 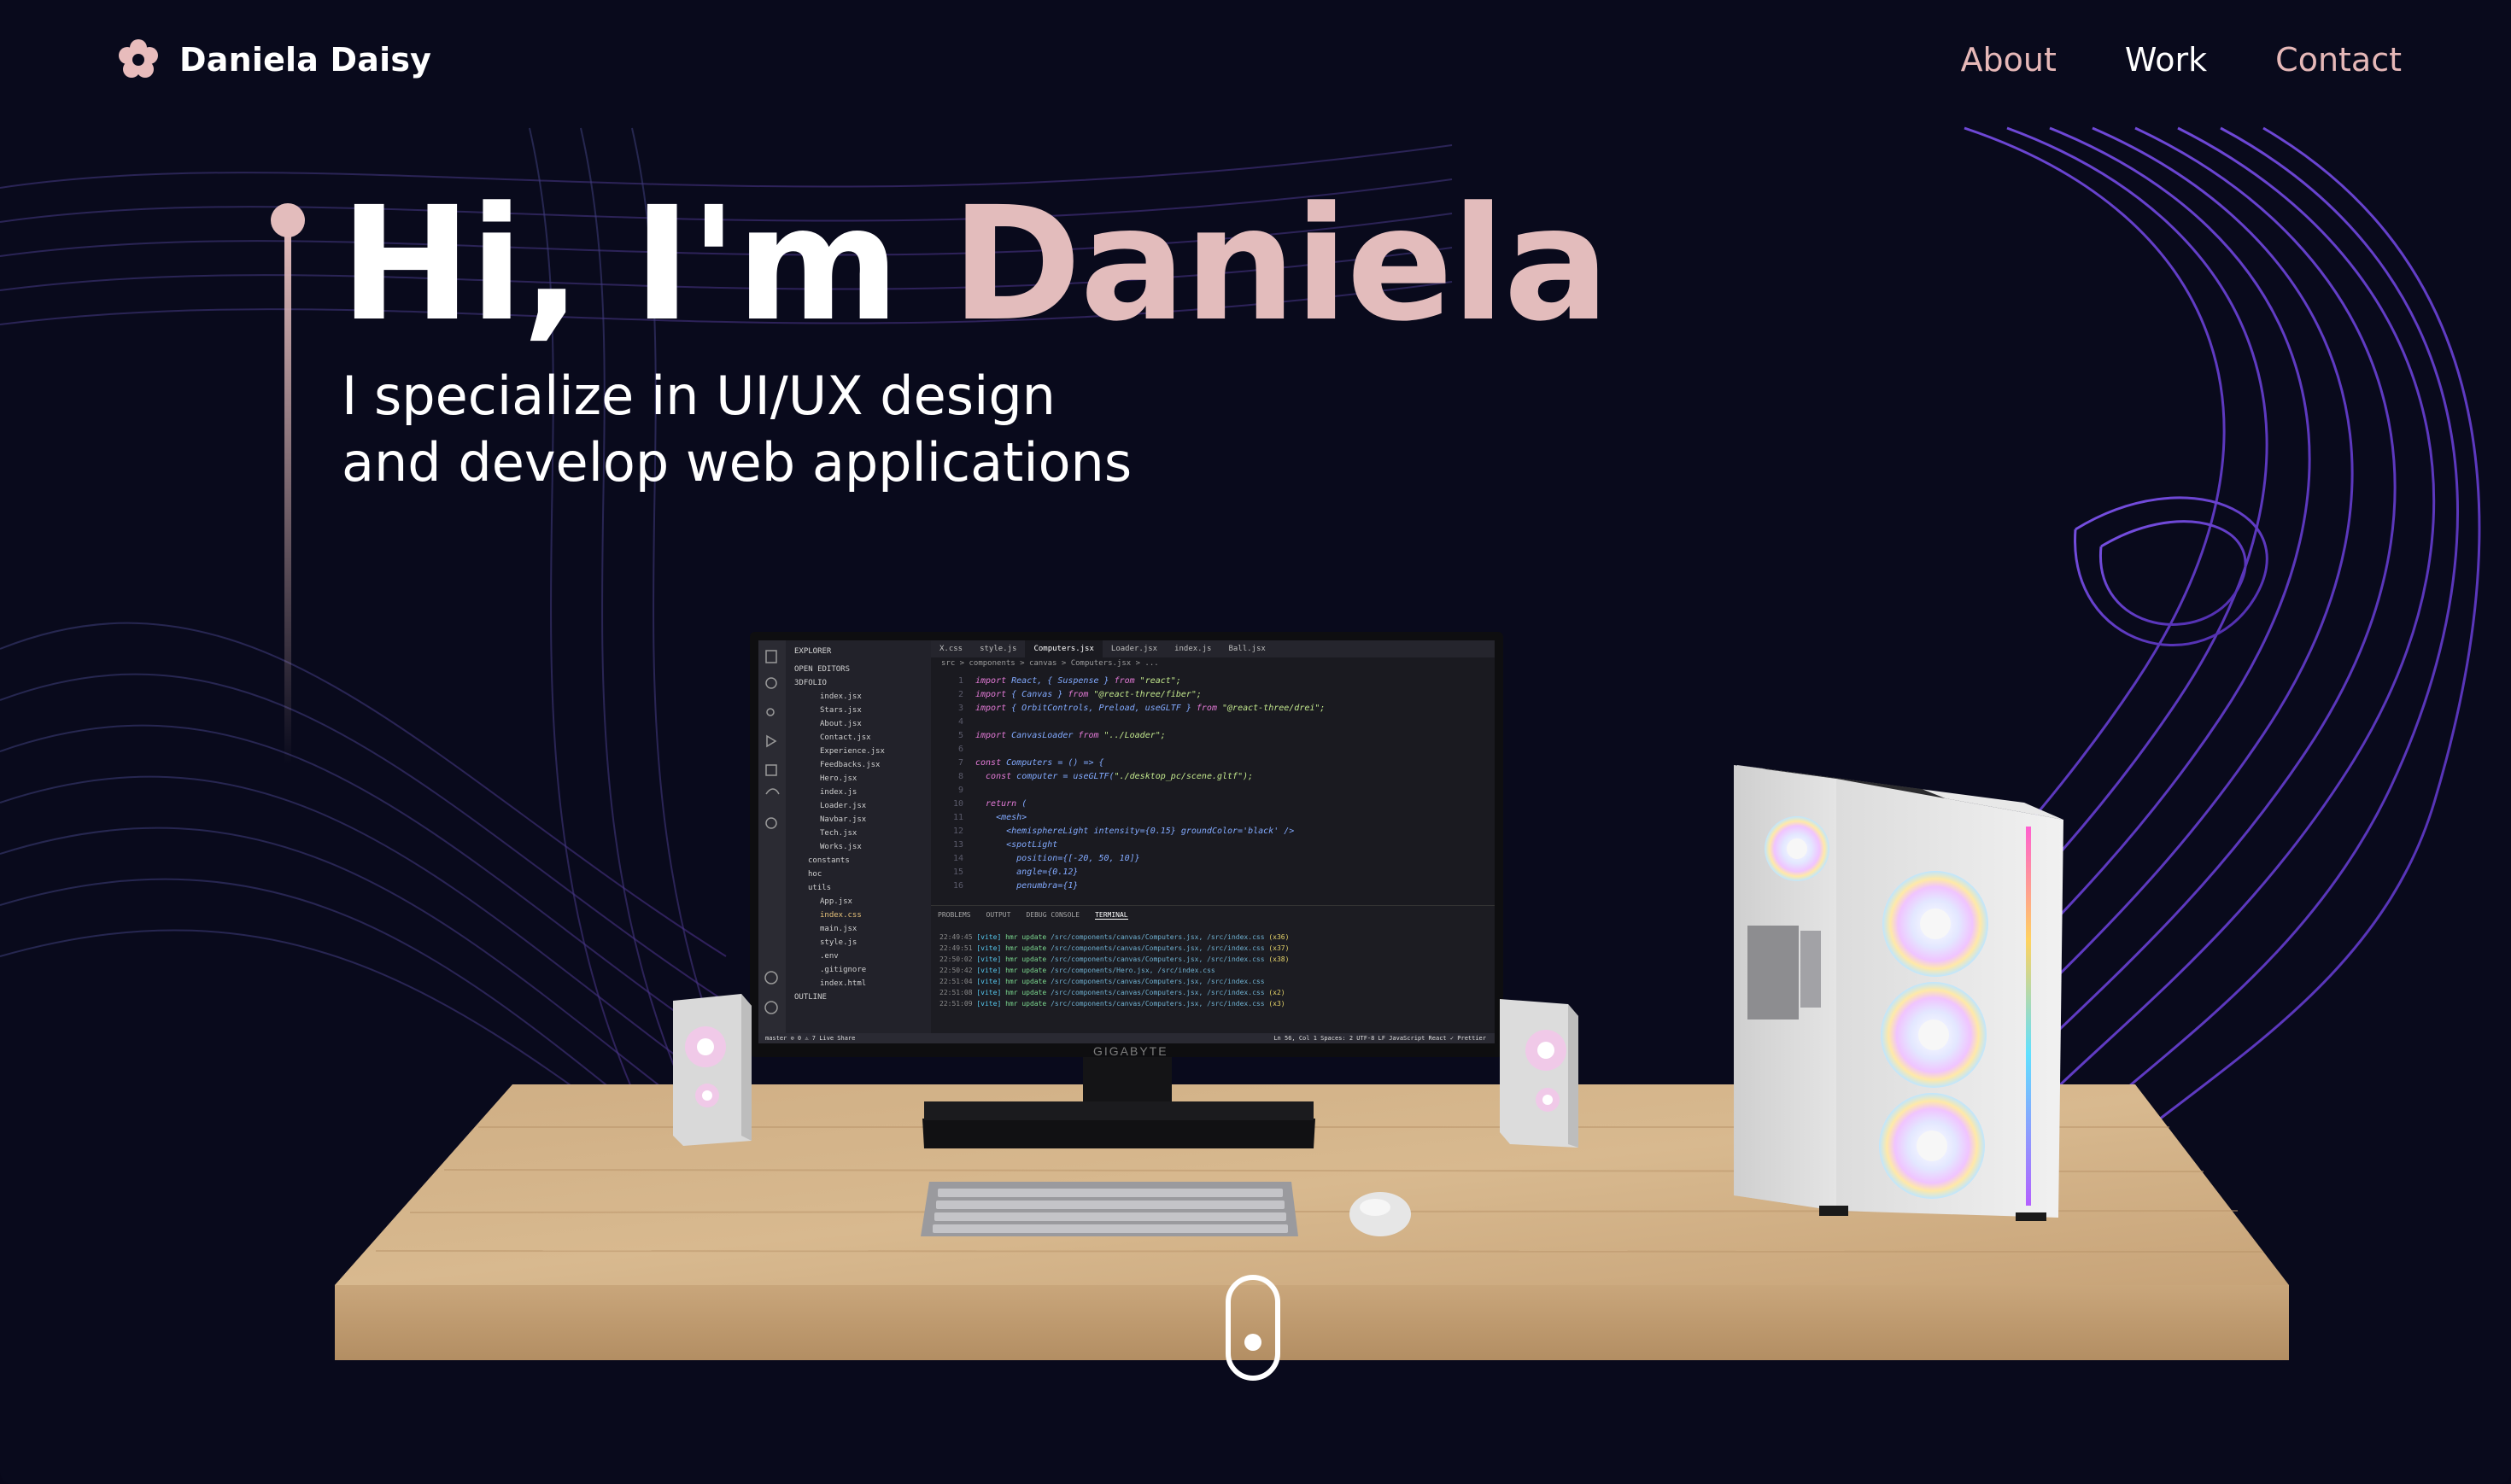 What do you see at coordinates (1380, 1214) in the screenshot?
I see `mouse` at bounding box center [1380, 1214].